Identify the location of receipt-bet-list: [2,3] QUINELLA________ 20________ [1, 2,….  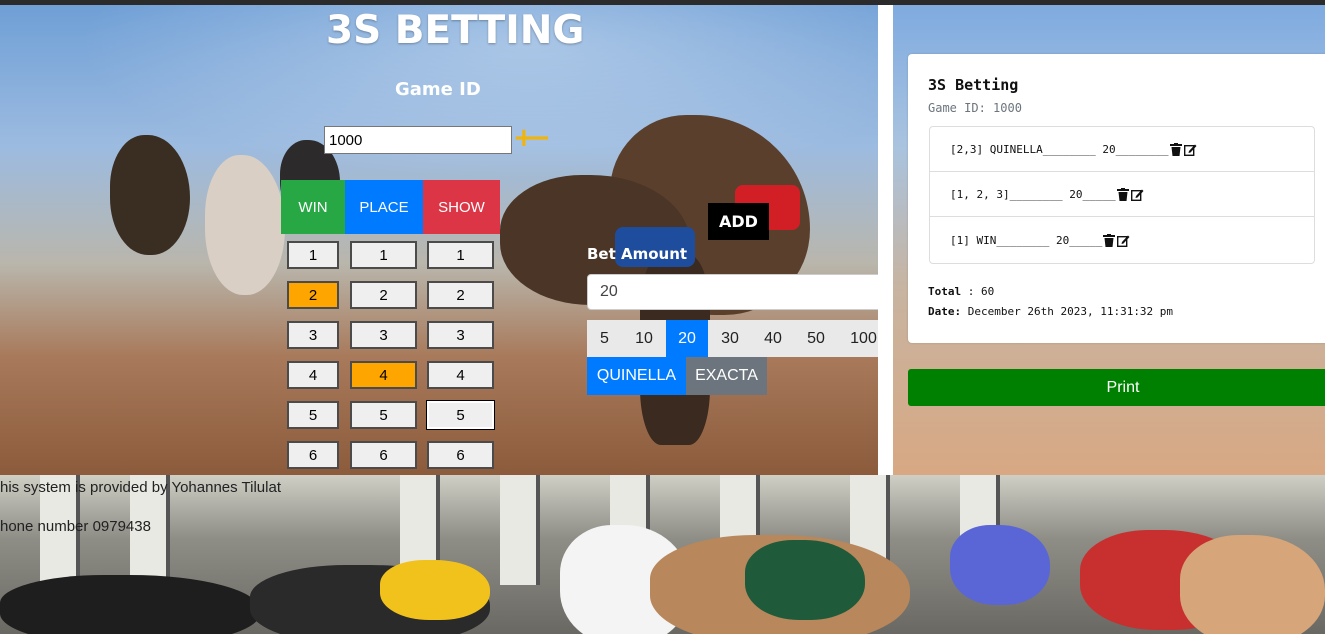
(1122, 195).